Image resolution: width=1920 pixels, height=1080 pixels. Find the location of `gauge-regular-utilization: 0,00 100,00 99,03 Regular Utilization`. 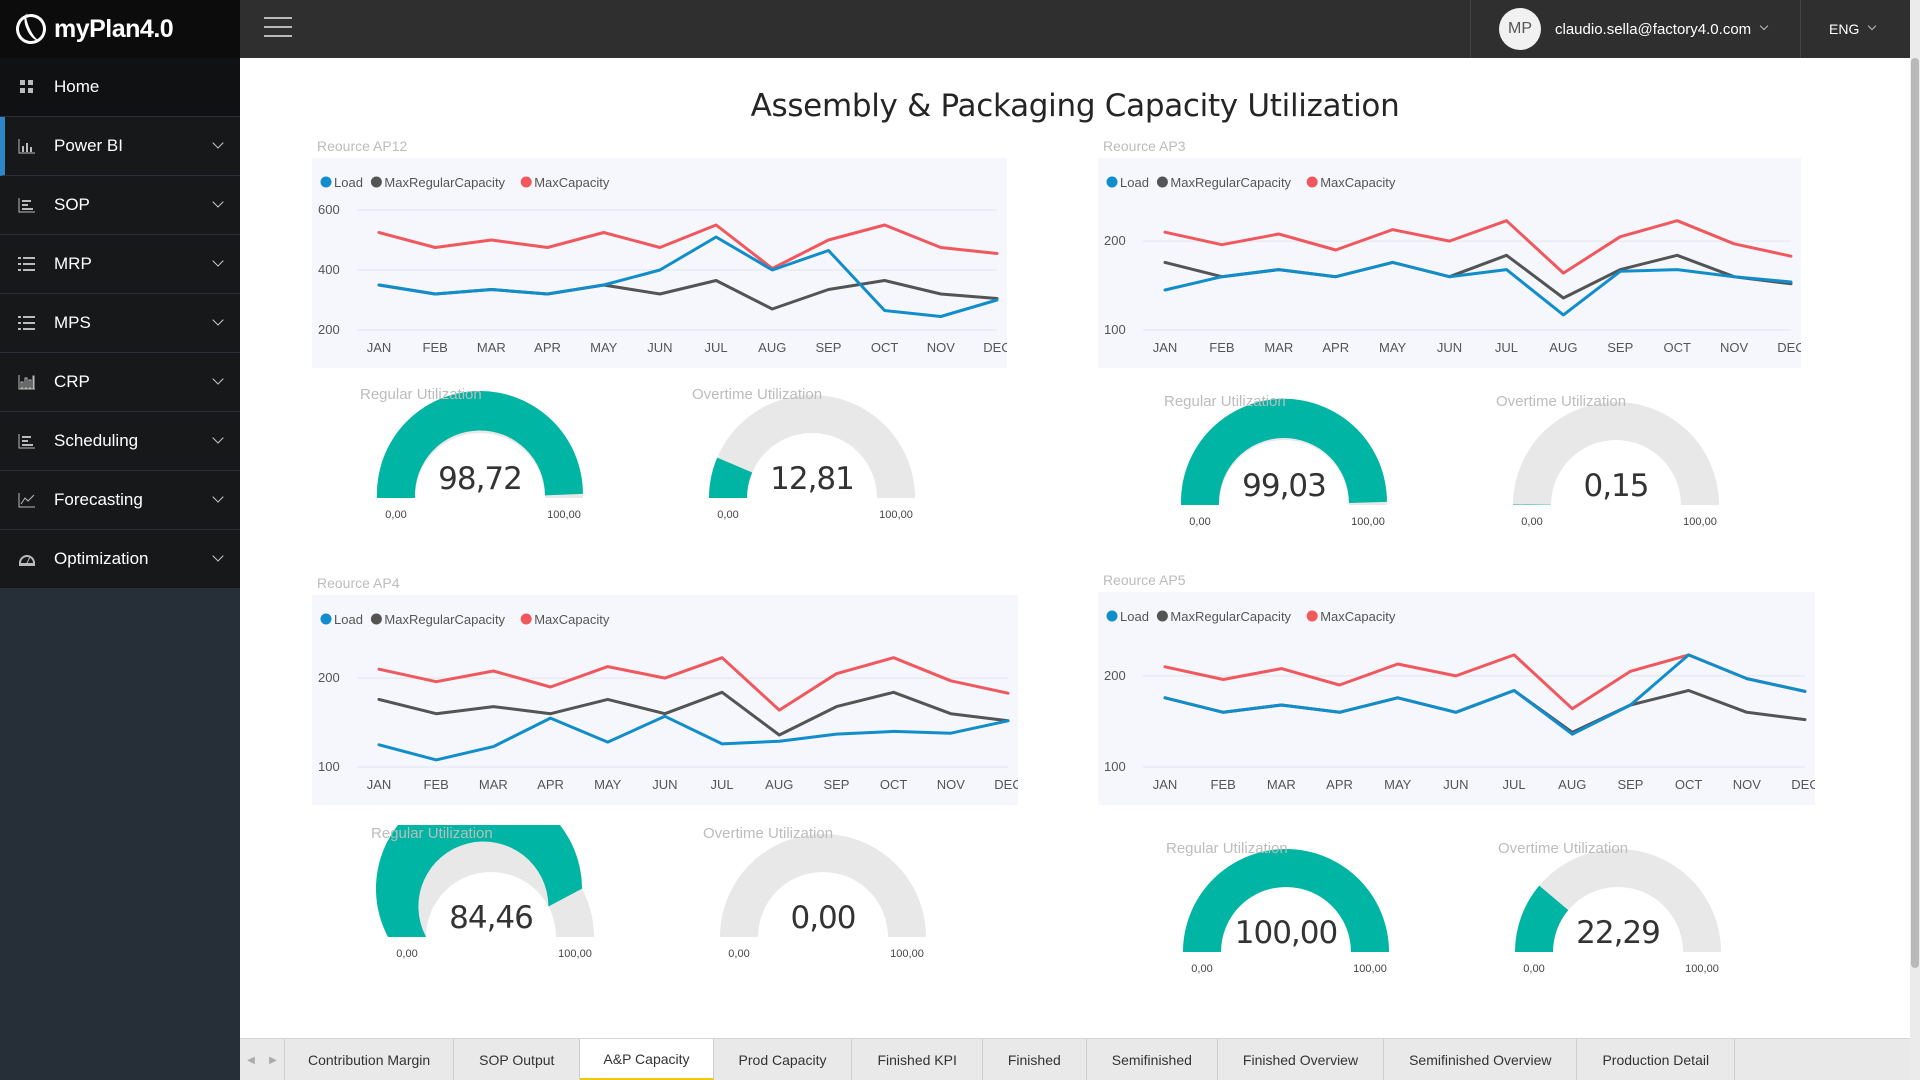

gauge-regular-utilization: 0,00 100,00 99,03 Regular Utilization is located at coordinates (1284, 468).